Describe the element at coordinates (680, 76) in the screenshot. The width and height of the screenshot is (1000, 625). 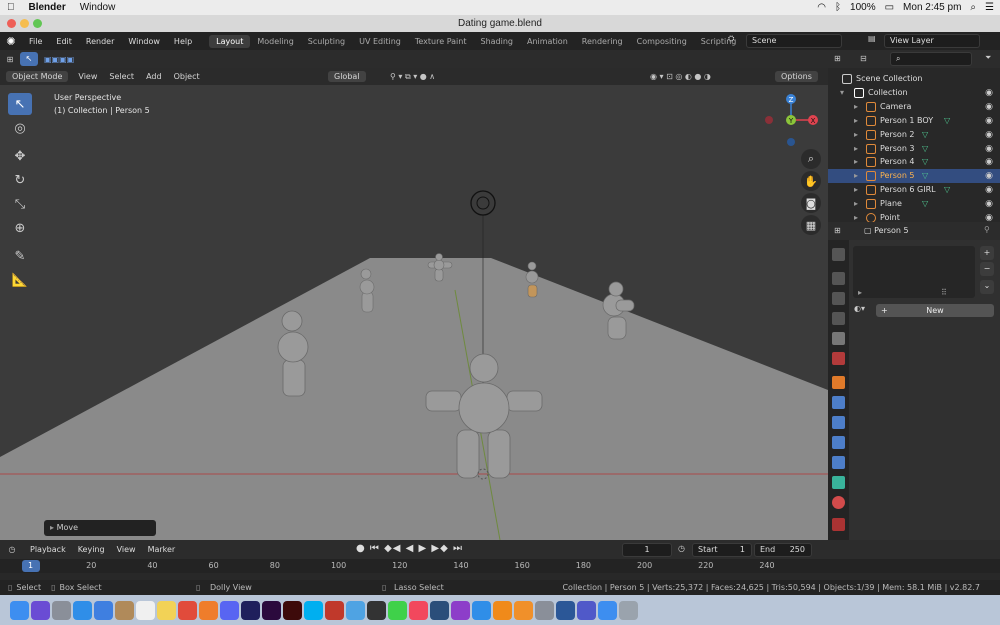
I see `shading-icons: ◉ ▾ ⊡ ◎ ◐ ● ◑` at that location.